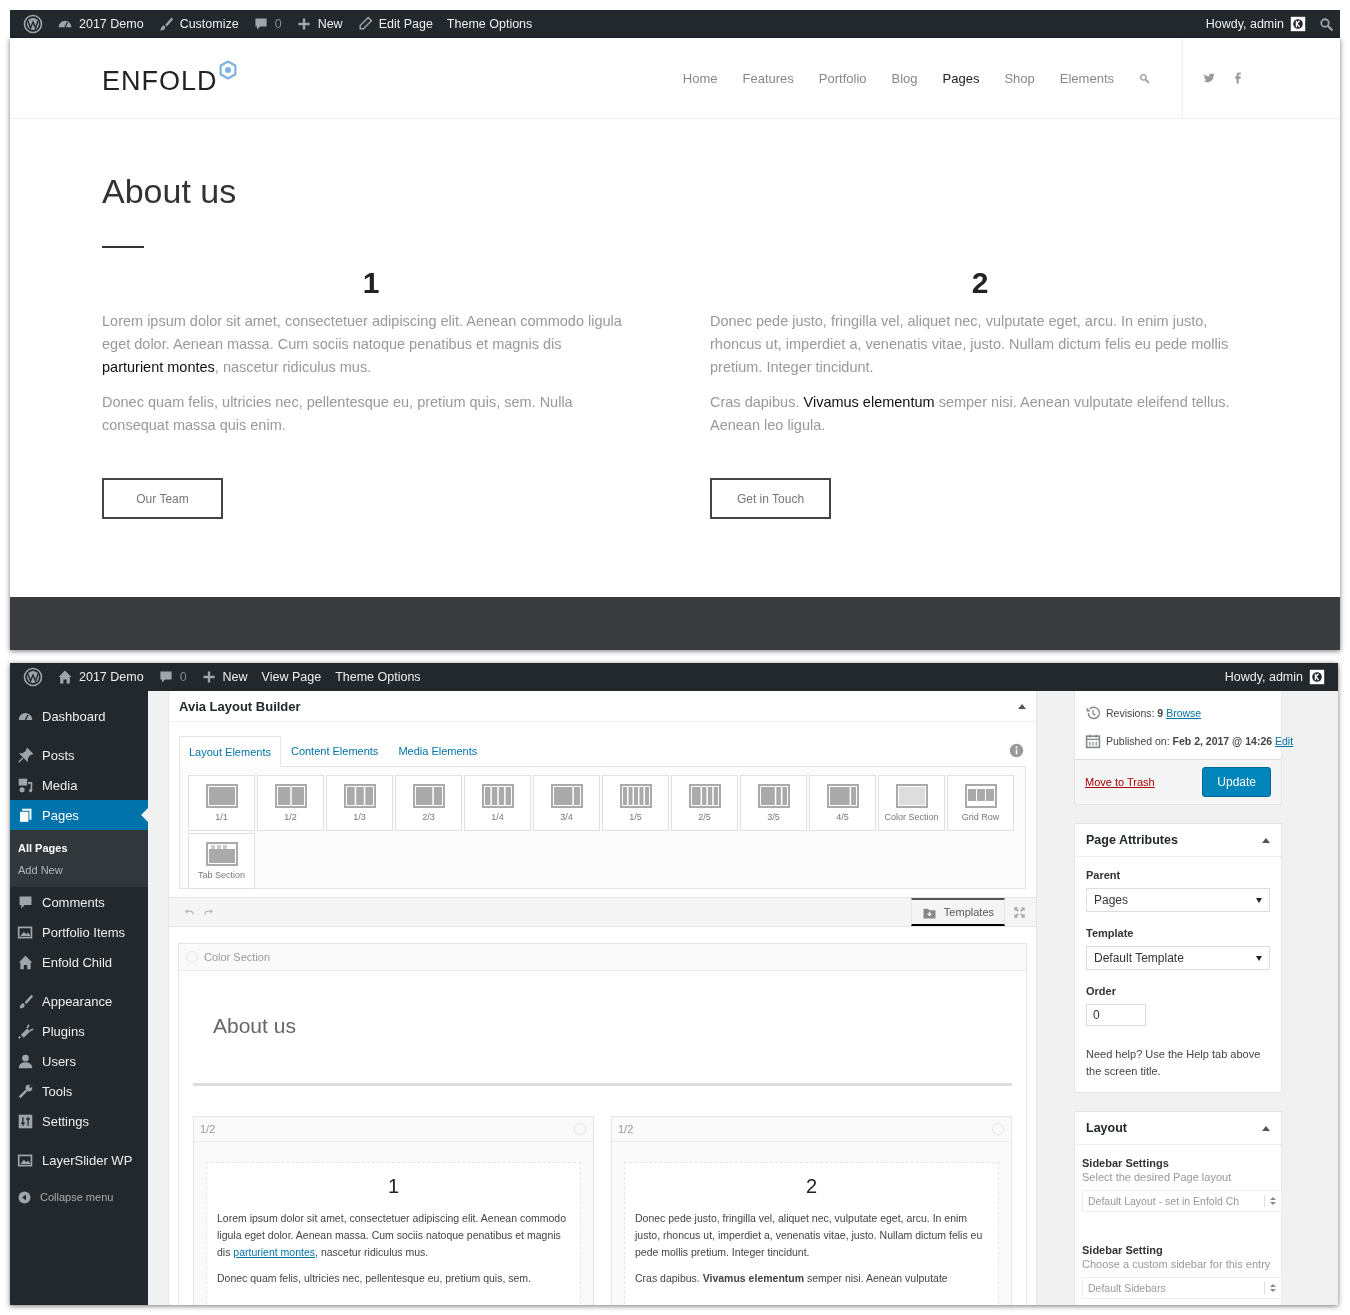 This screenshot has width=1350, height=1315. I want to click on menu-item: Tools, so click(79, 1091).